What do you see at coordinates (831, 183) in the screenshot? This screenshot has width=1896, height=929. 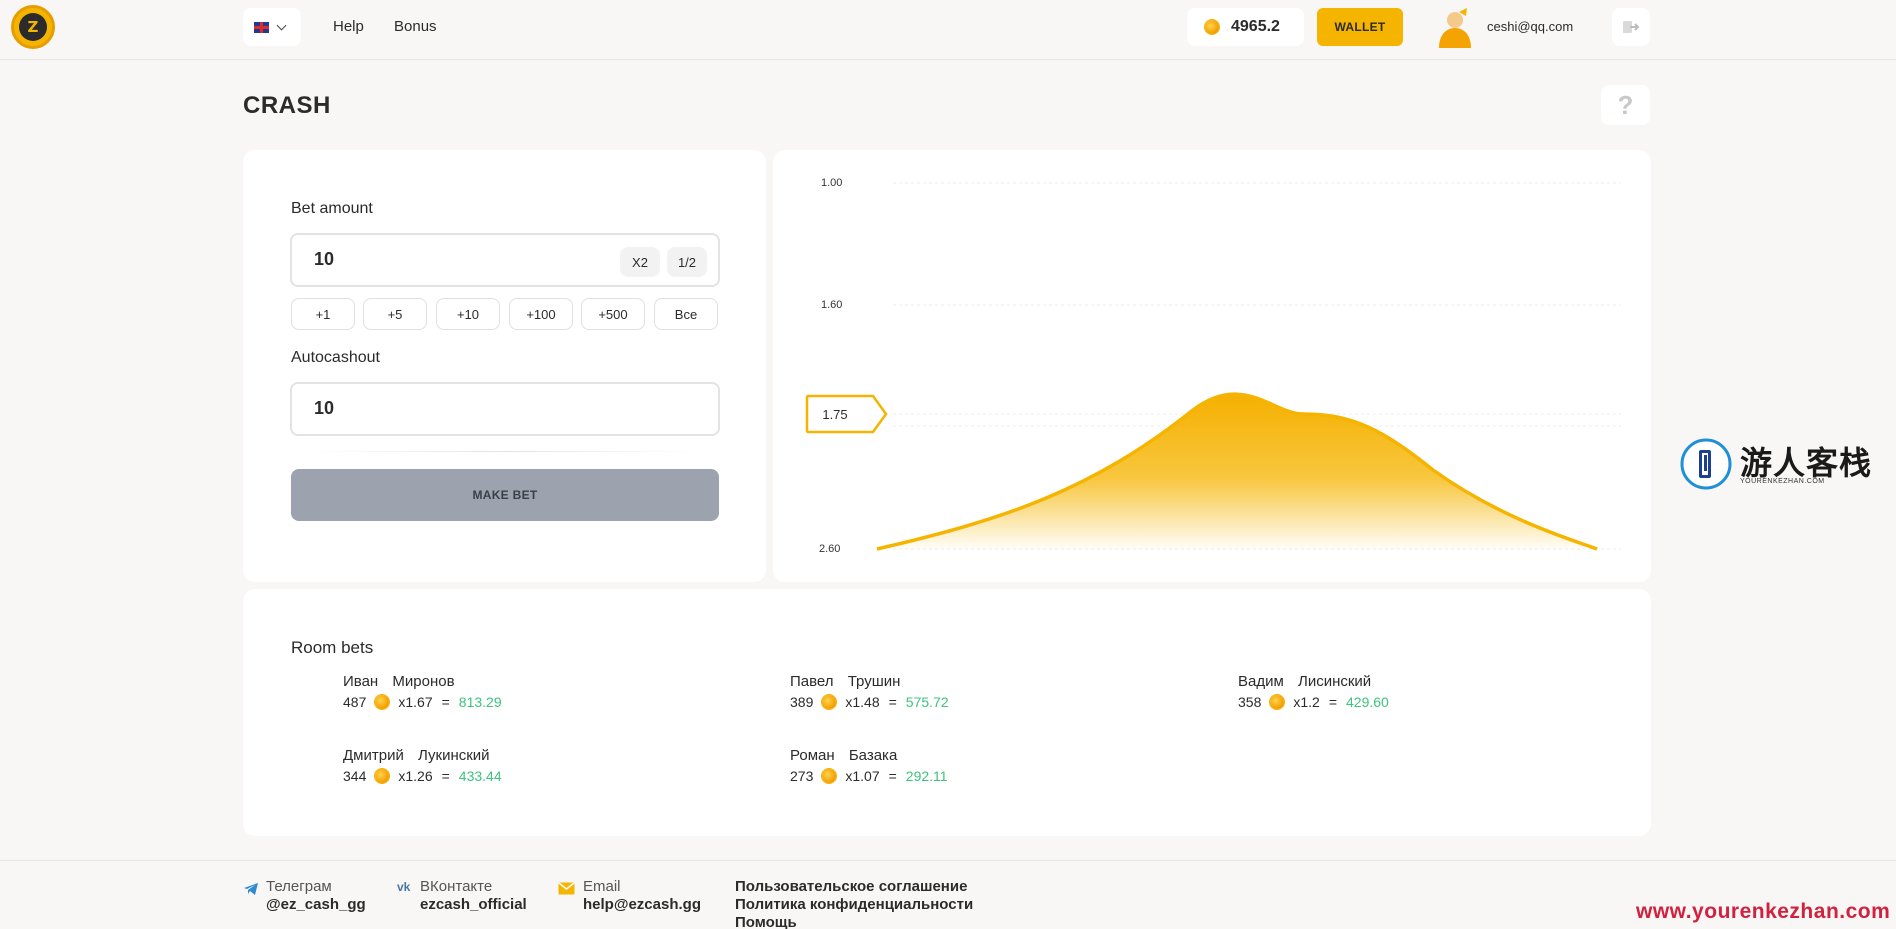 I see `y-tick-label: 1.00` at bounding box center [831, 183].